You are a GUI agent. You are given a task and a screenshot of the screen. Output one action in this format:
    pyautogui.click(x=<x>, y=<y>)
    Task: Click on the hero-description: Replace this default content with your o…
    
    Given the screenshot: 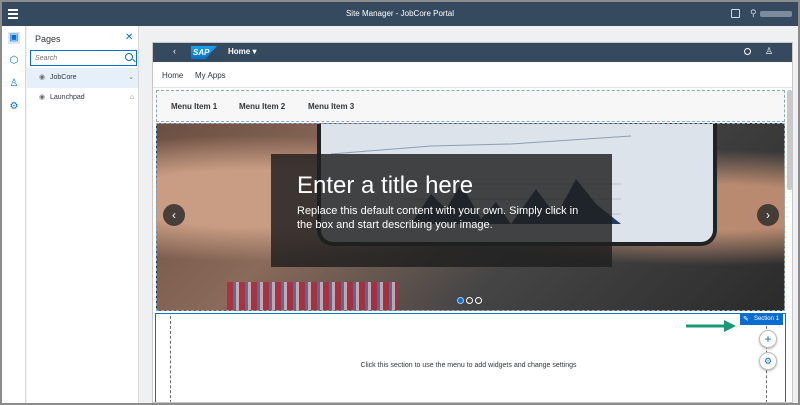 What is the action you would take?
    pyautogui.click(x=441, y=218)
    